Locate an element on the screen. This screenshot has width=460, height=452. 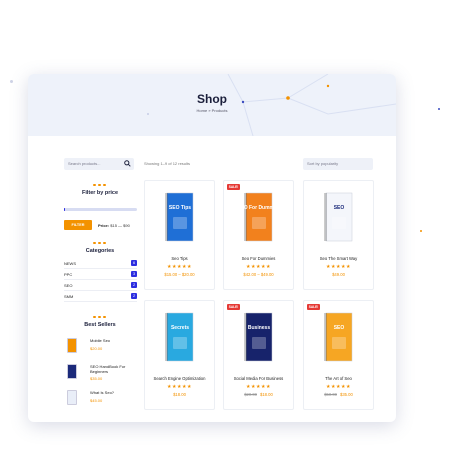
category-item-news: NEWS 6 is located at coordinates (100, 264).